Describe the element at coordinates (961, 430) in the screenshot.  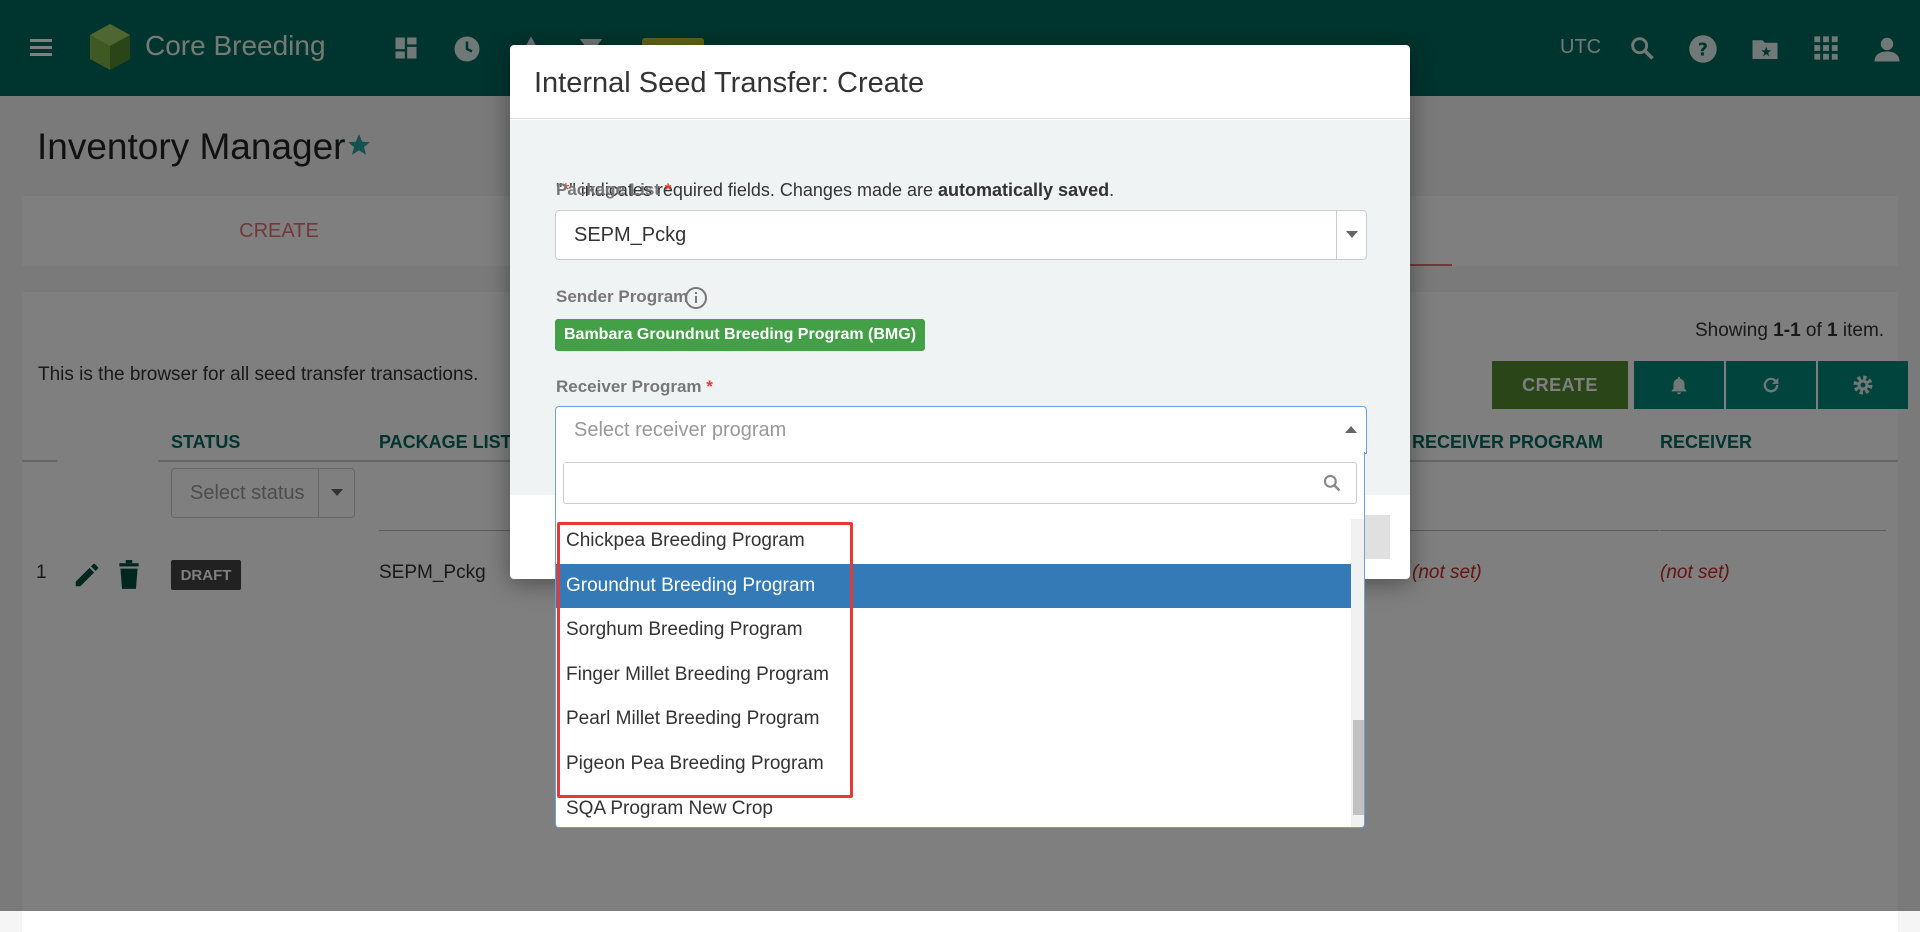
I see `receiver-program-select: Select receiver program` at that location.